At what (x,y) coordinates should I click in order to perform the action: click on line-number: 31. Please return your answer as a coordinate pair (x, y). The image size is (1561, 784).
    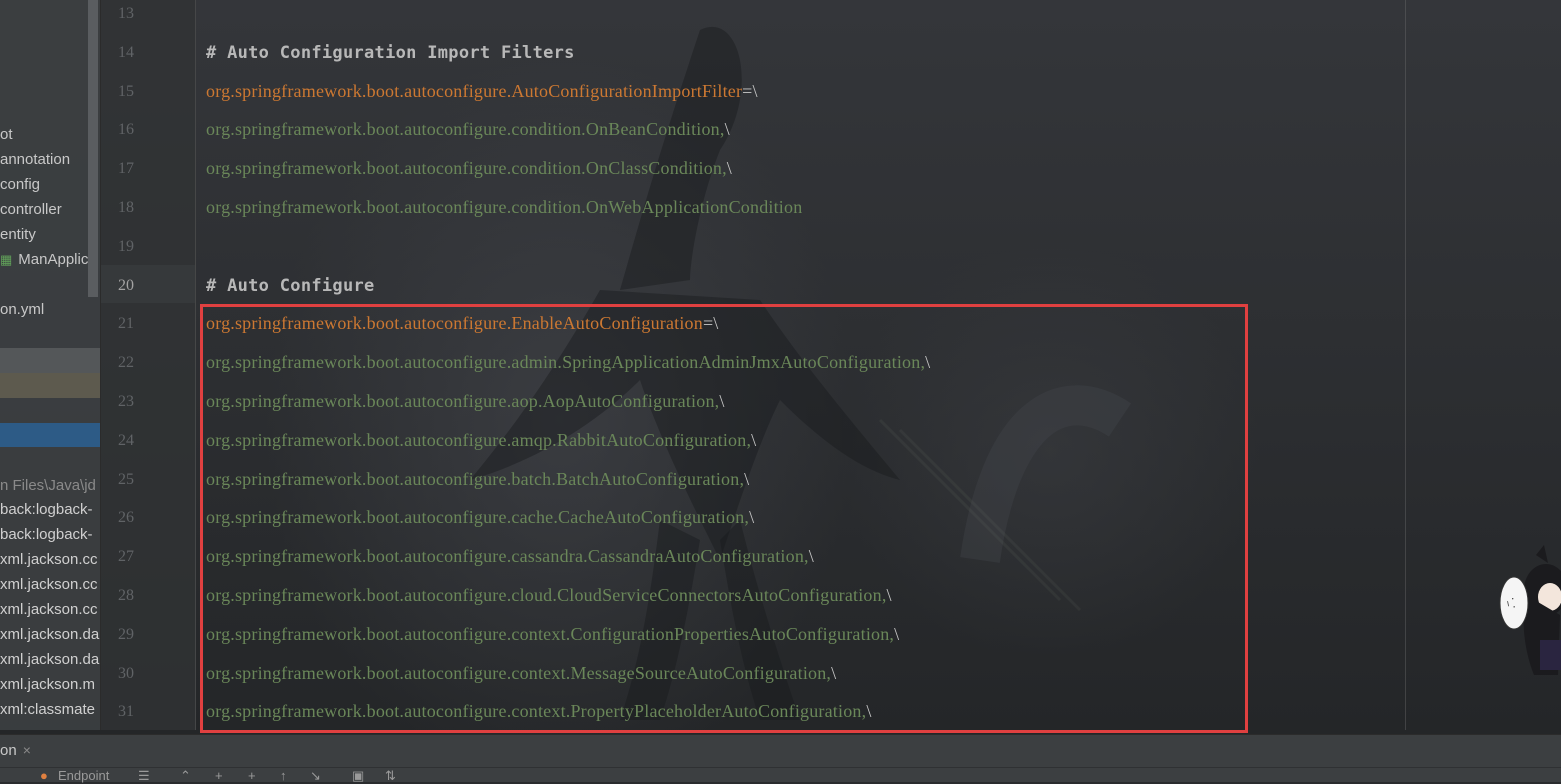
    Looking at the image, I should click on (126, 712).